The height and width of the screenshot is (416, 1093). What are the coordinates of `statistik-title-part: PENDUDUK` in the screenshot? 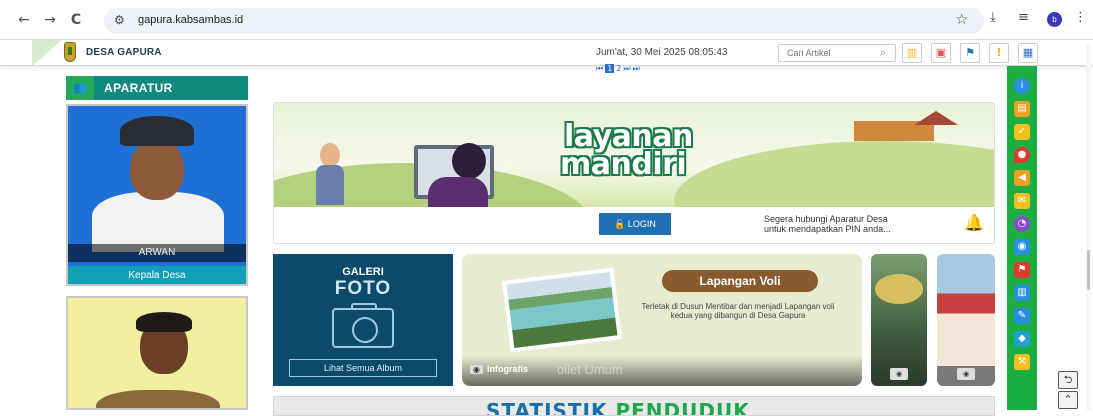 It's located at (682, 407).